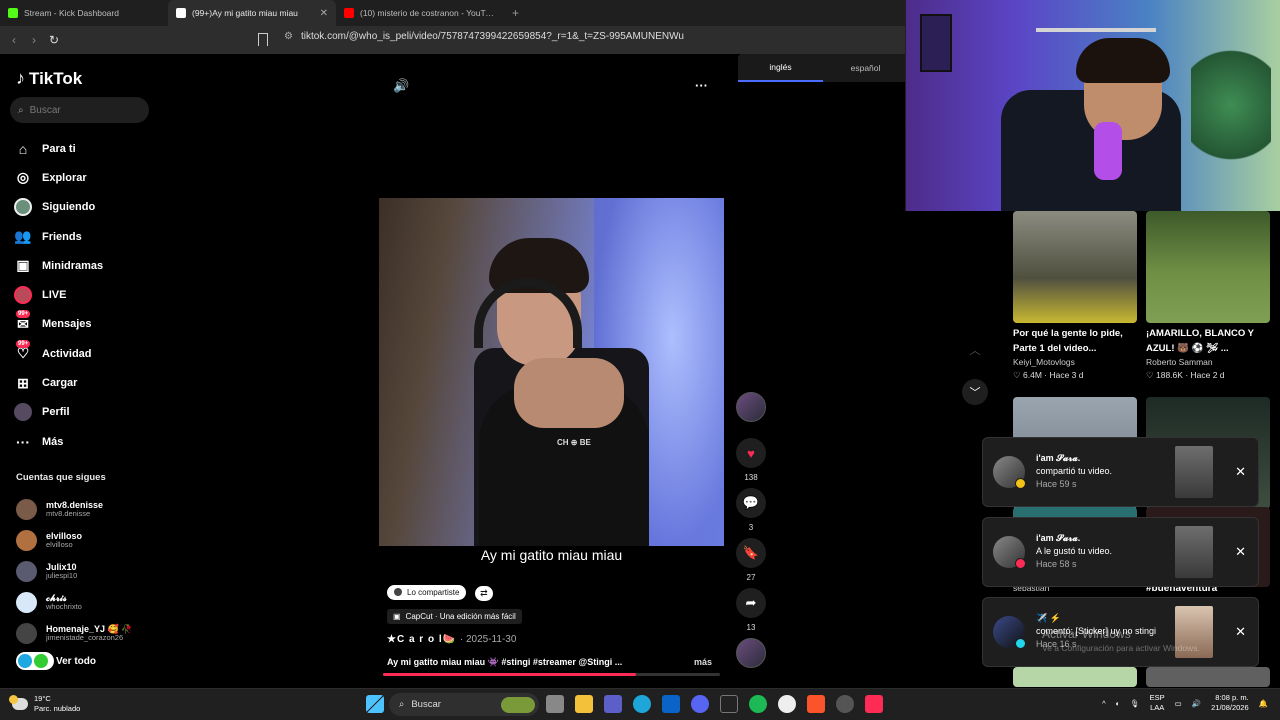  I want to click on notification-name: i'am 𝓢𝓪𝓻𝓪., so click(1058, 458).